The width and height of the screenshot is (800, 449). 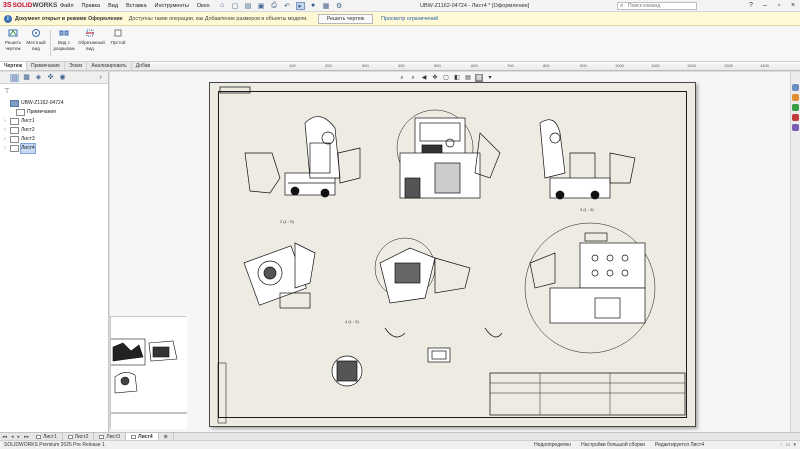 What do you see at coordinates (50, 43) in the screenshot?
I see `ribbon-separator` at bounding box center [50, 43].